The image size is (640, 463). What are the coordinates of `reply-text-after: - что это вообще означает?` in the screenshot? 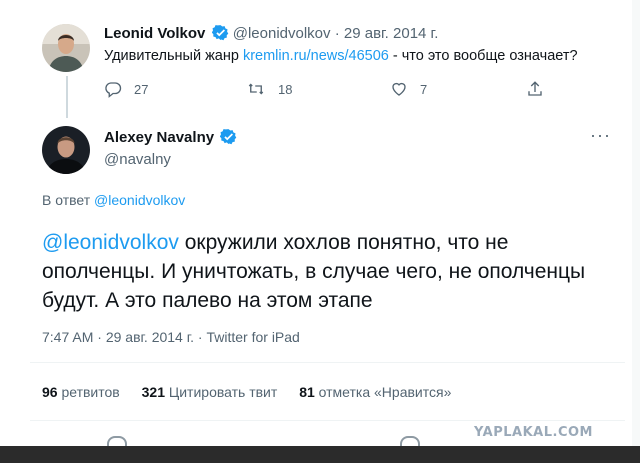 It's located at (483, 56).